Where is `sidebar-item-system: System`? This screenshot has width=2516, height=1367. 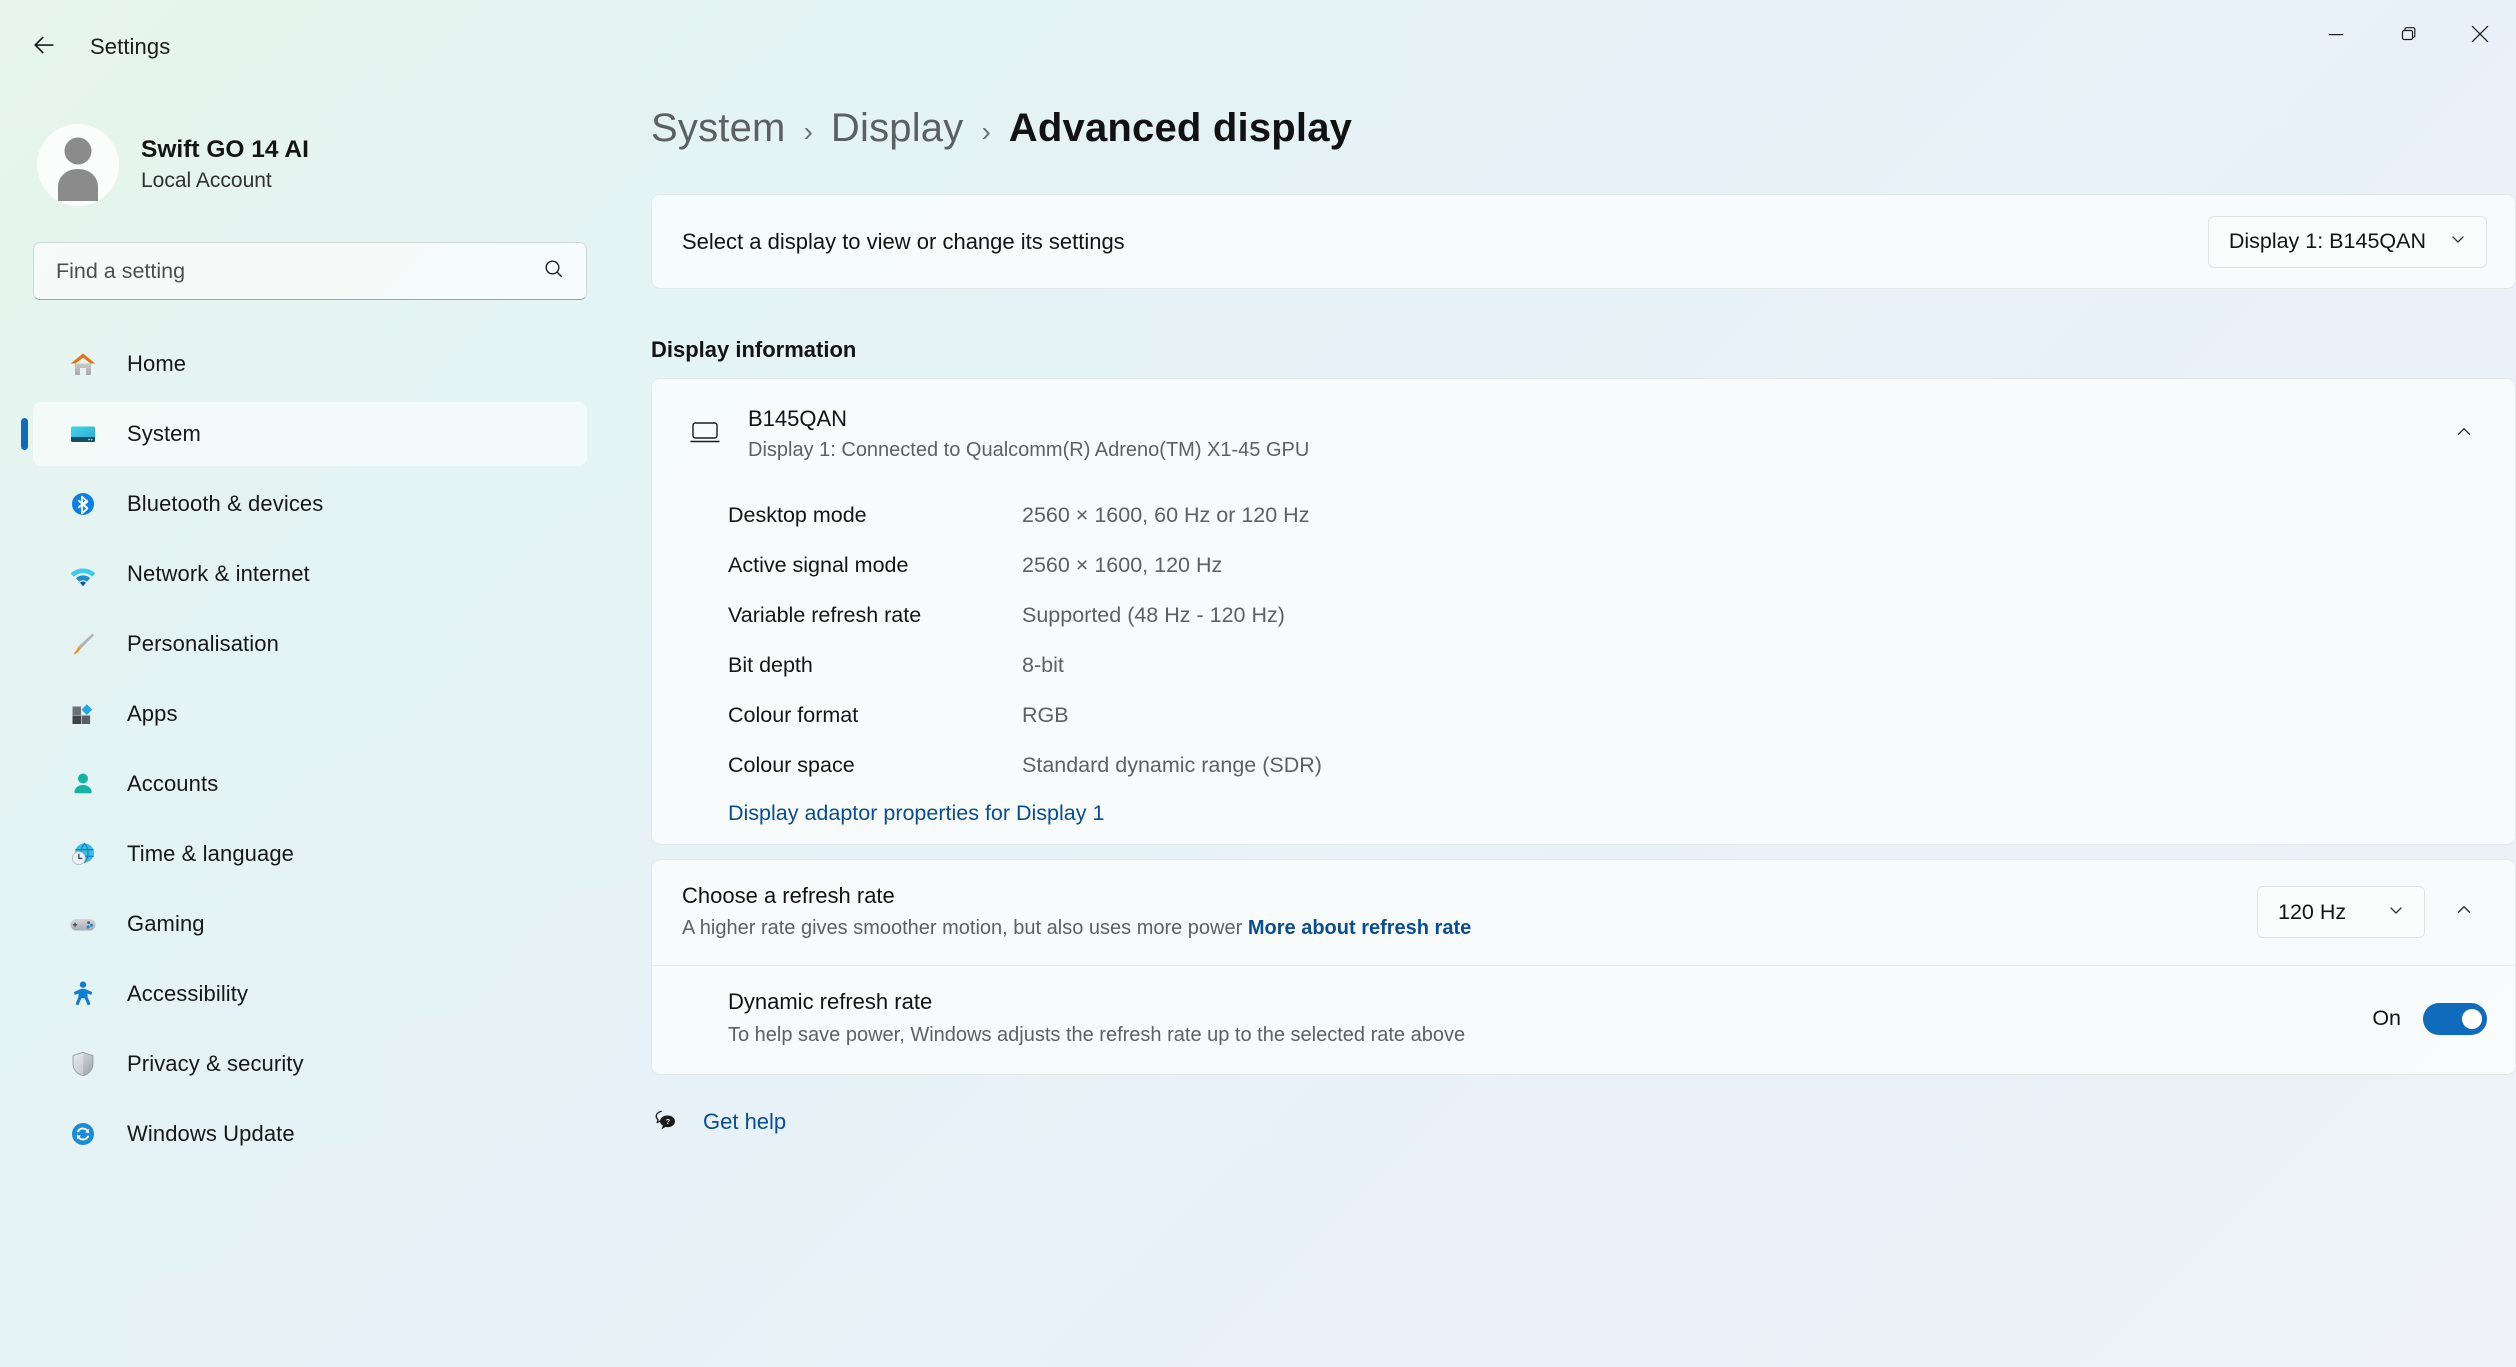
sidebar-item-system: System is located at coordinates (304, 434).